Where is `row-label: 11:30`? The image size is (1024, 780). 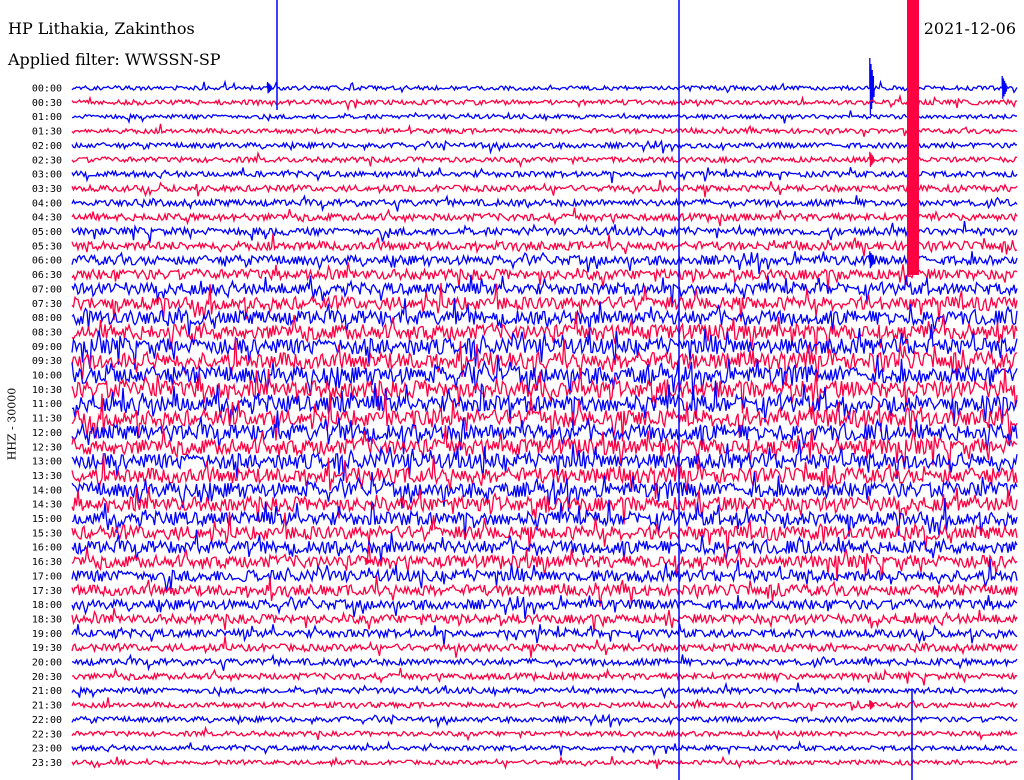 row-label: 11:30 is located at coordinates (47, 419).